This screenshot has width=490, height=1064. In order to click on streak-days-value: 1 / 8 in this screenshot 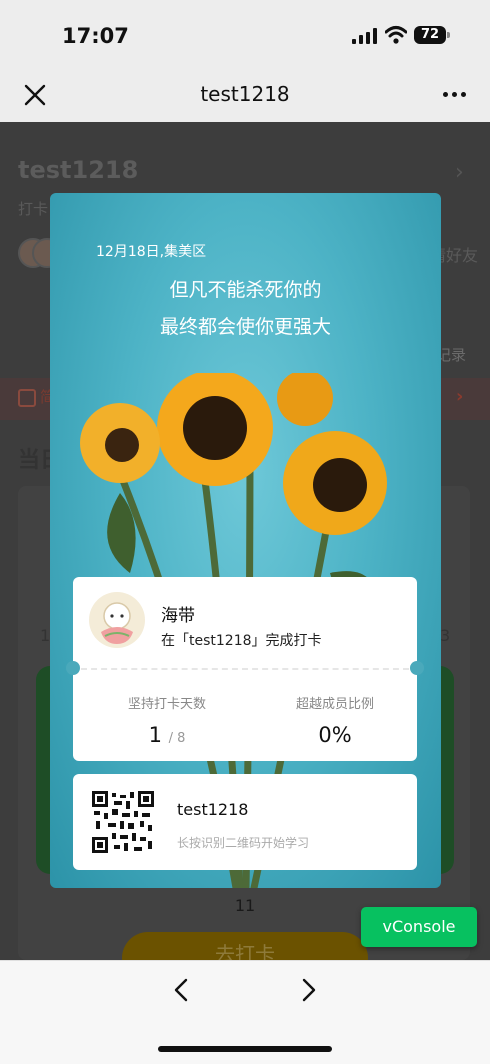, I will do `click(167, 735)`.